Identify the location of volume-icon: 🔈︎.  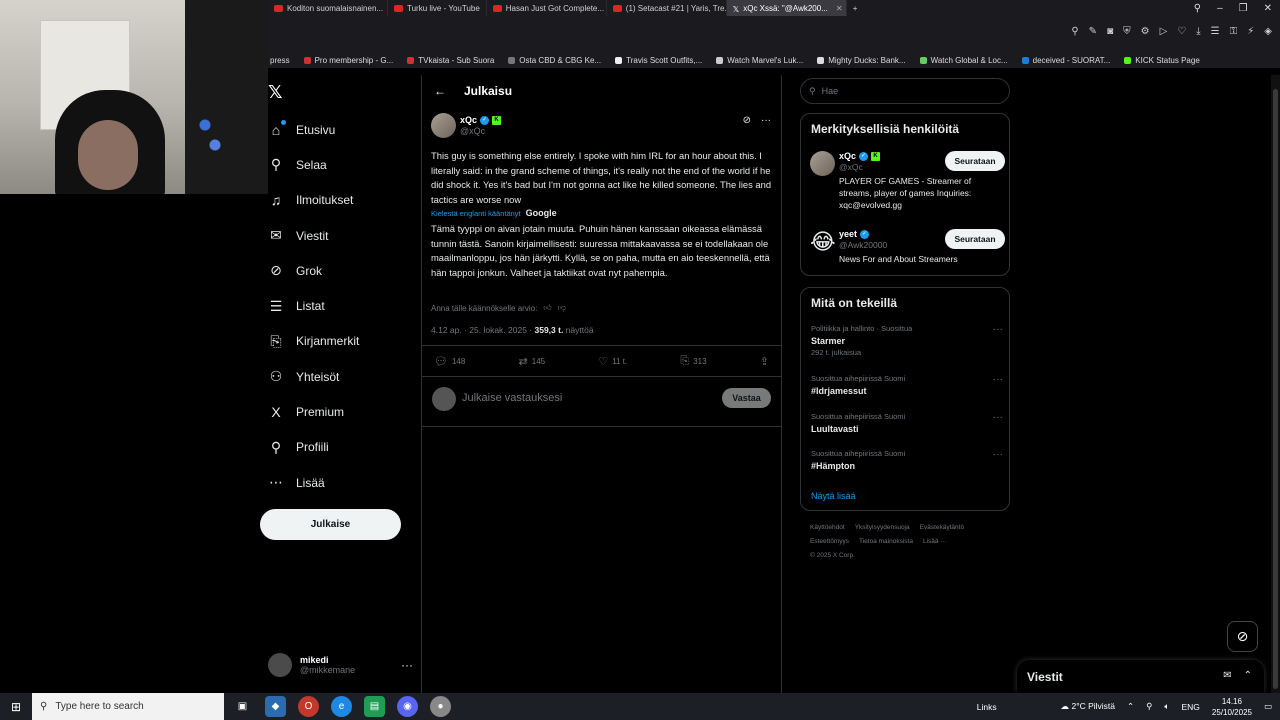
(1166, 706).